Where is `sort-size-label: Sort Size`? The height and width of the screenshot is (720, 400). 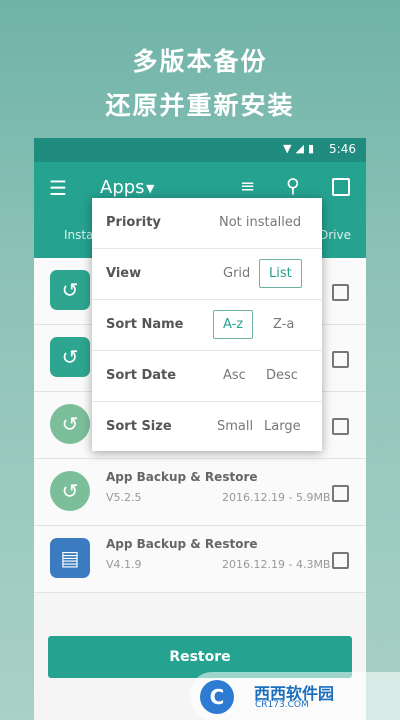 sort-size-label: Sort Size is located at coordinates (139, 426).